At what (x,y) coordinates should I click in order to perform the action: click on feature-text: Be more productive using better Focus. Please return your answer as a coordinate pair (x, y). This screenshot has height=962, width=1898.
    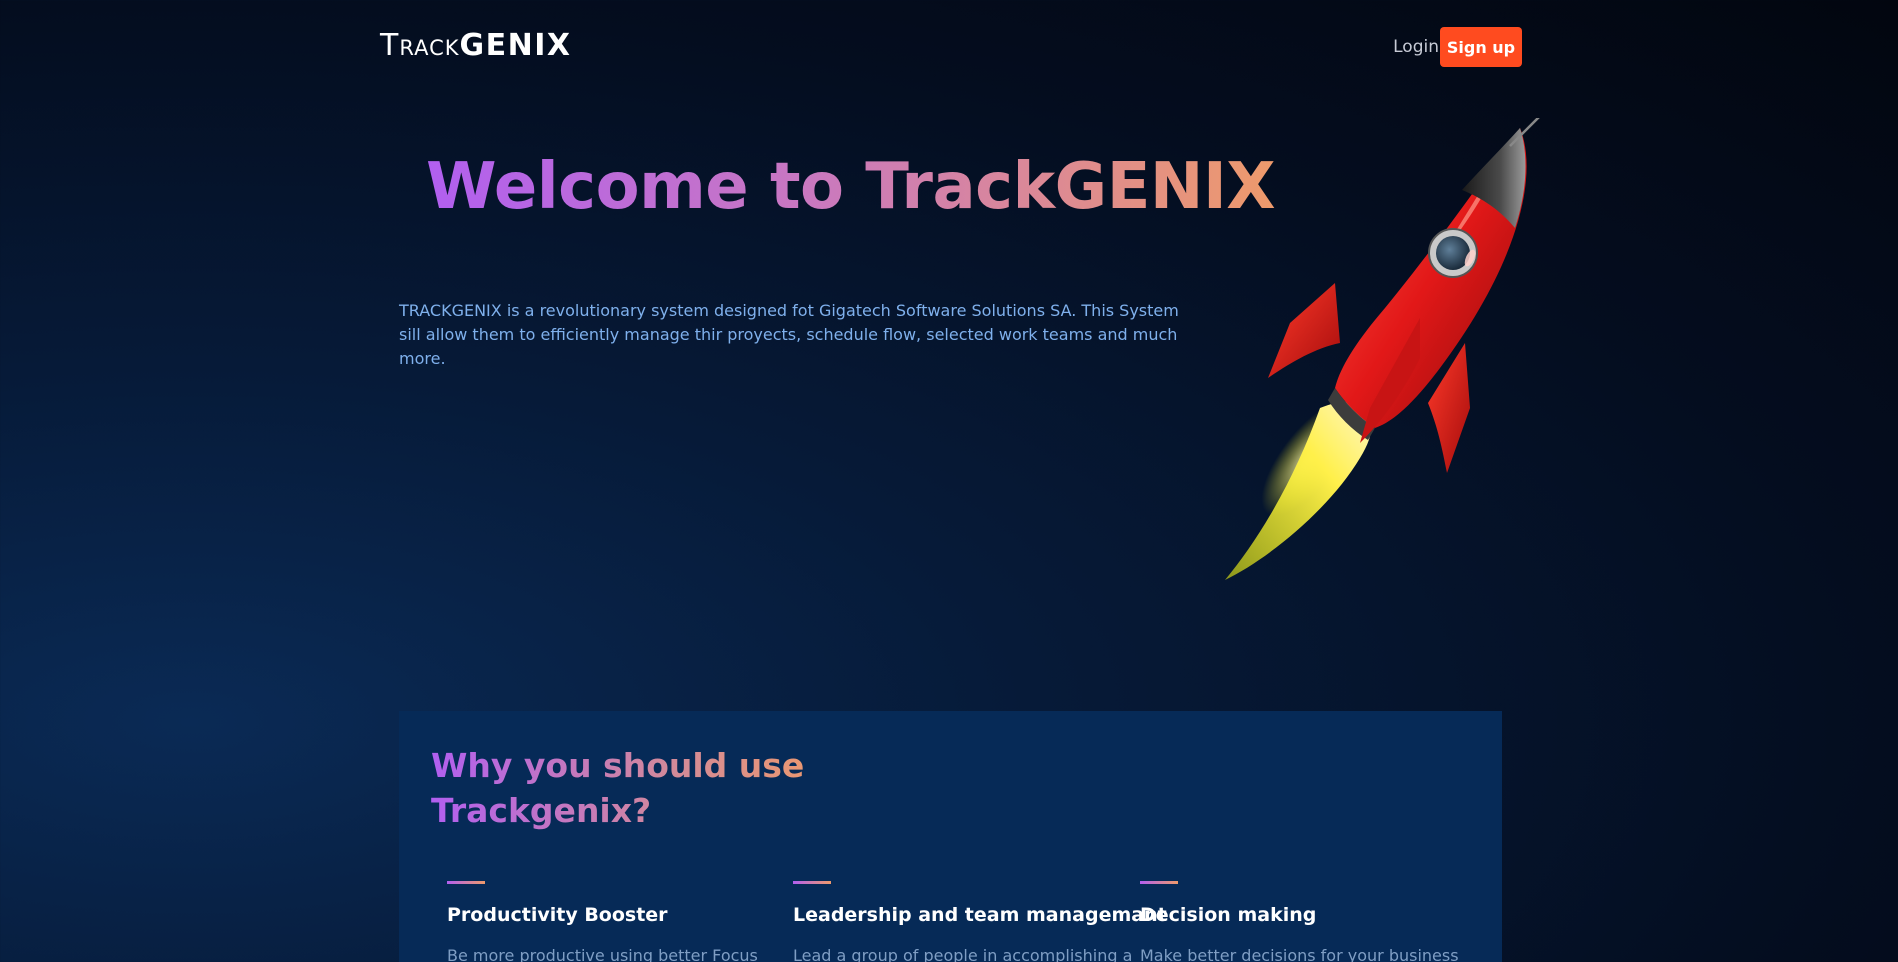
    Looking at the image, I should click on (602, 954).